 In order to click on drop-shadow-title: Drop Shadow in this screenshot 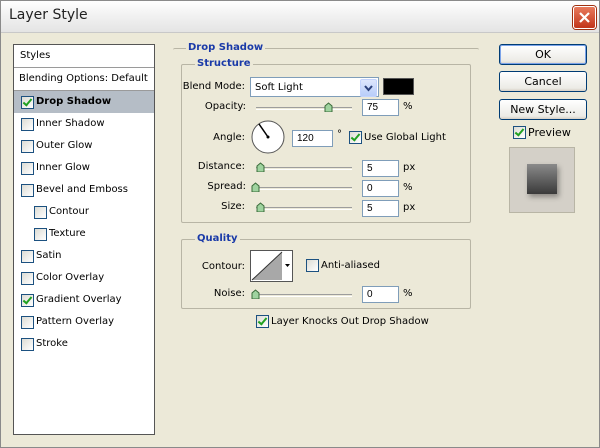, I will do `click(226, 47)`.